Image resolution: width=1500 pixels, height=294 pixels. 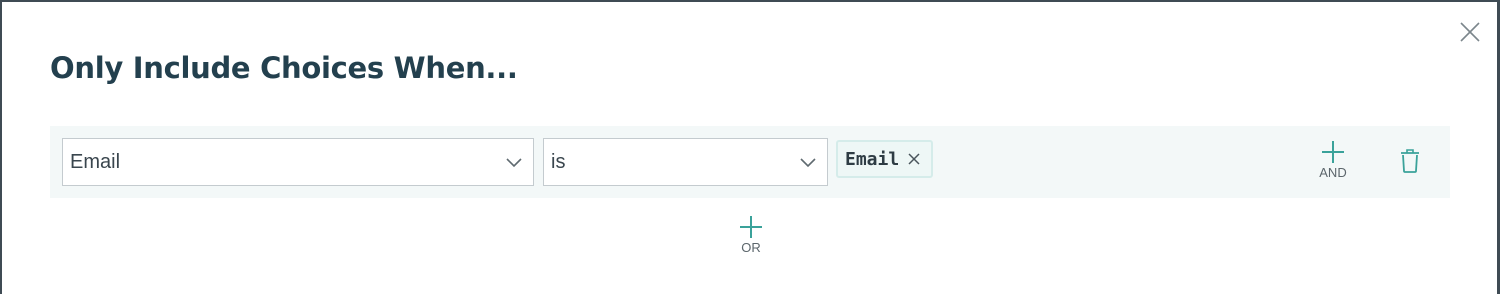 I want to click on trash-icon, so click(x=1410, y=161).